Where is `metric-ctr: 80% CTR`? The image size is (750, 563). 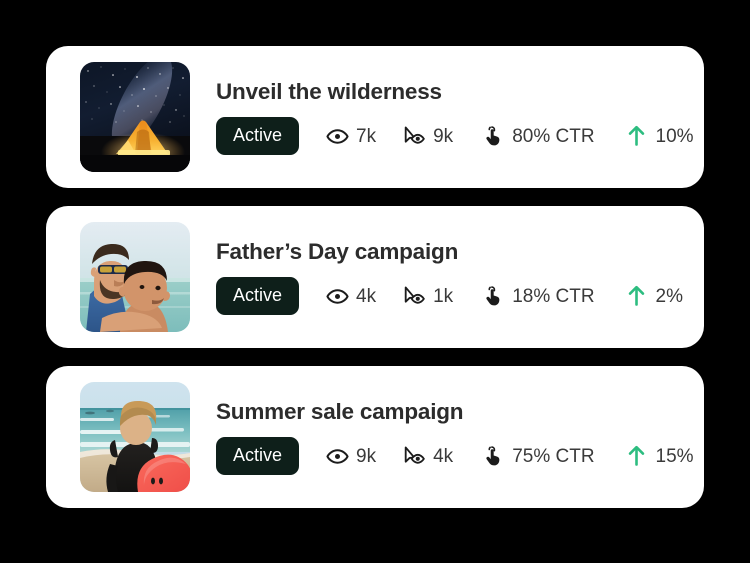 metric-ctr: 80% CTR is located at coordinates (538, 136).